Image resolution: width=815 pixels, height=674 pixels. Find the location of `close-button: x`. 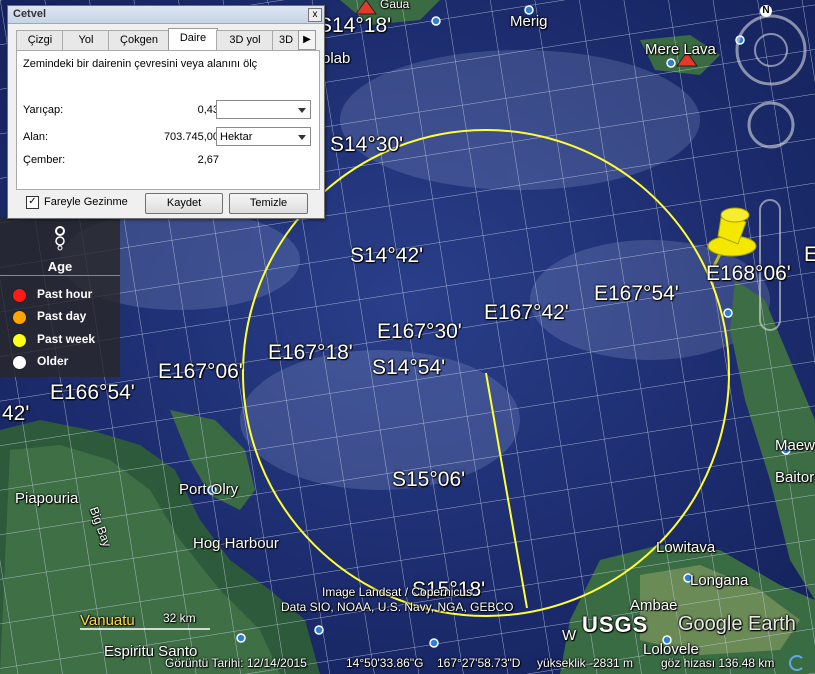

close-button: x is located at coordinates (315, 15).